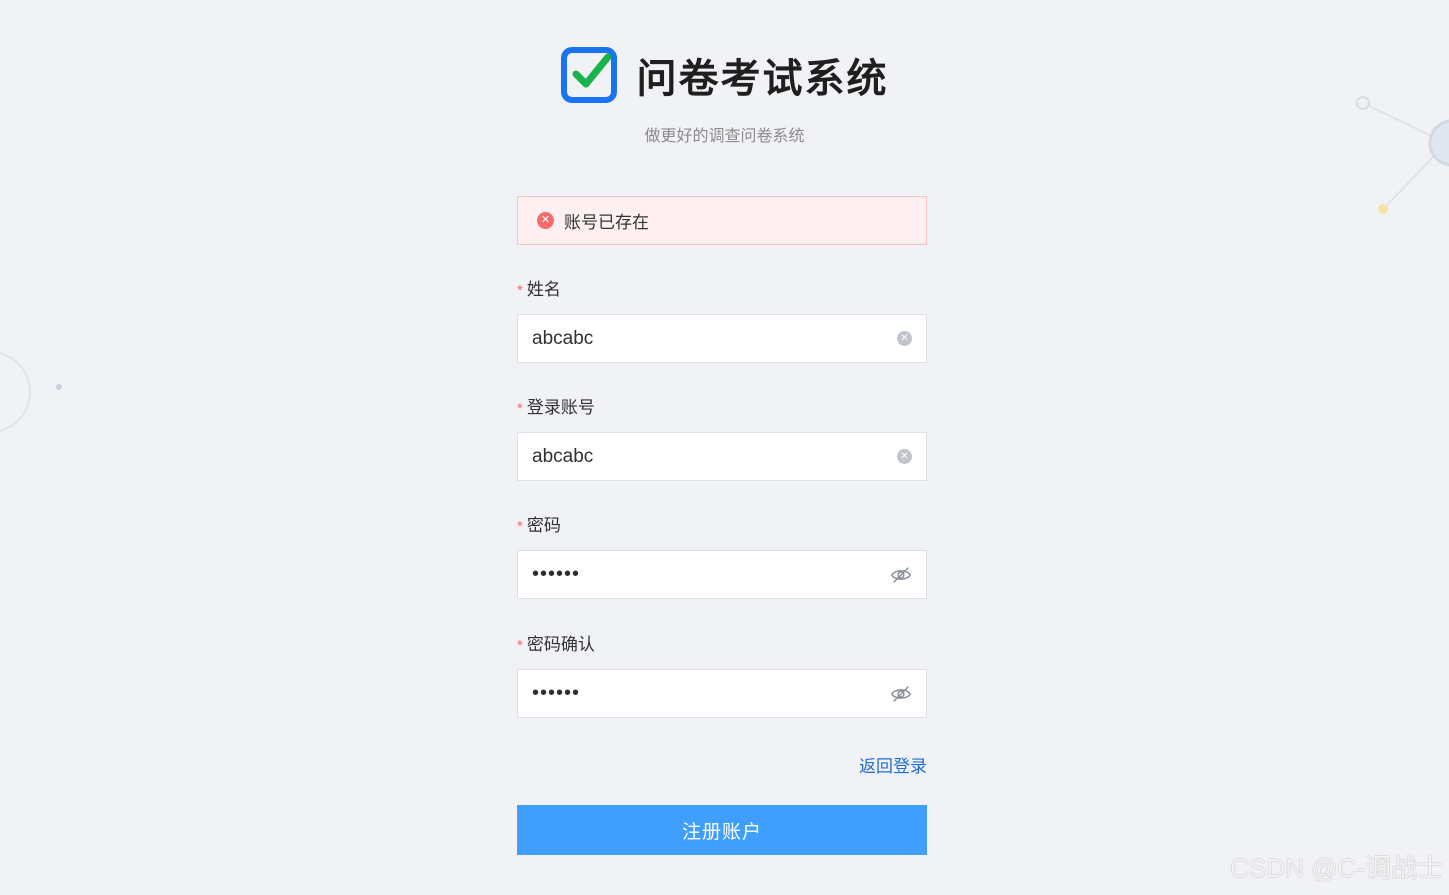  I want to click on account-label: * 登录账号, so click(722, 408).